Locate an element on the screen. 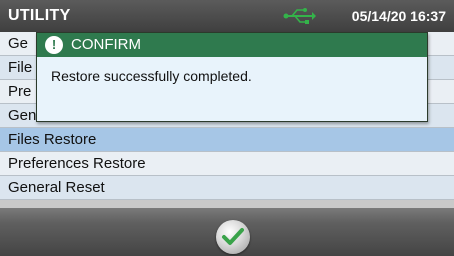 Image resolution: width=454 pixels, height=256 pixels. menu-item-label: Pre is located at coordinates (20, 91).